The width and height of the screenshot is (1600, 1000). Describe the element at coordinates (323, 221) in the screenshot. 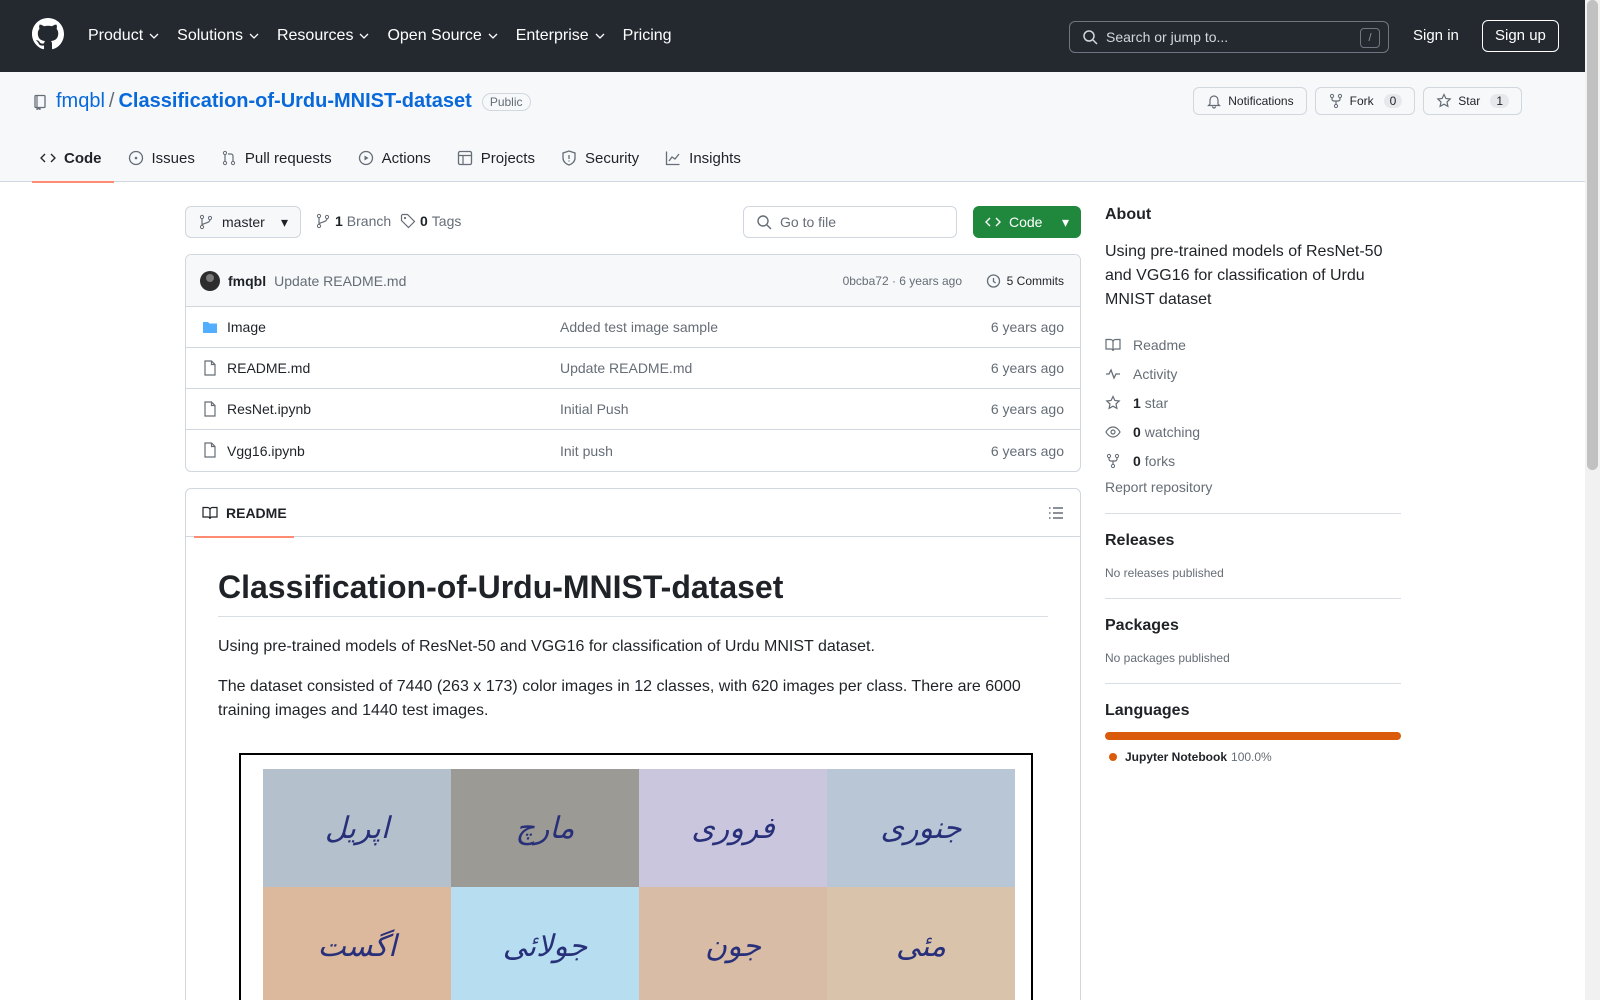

I see `branch-icon` at that location.